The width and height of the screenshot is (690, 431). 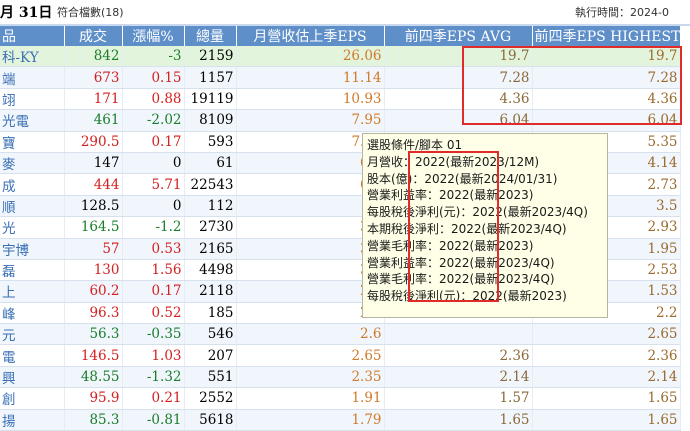 I want to click on cell-close: 60.2, so click(x=93, y=291).